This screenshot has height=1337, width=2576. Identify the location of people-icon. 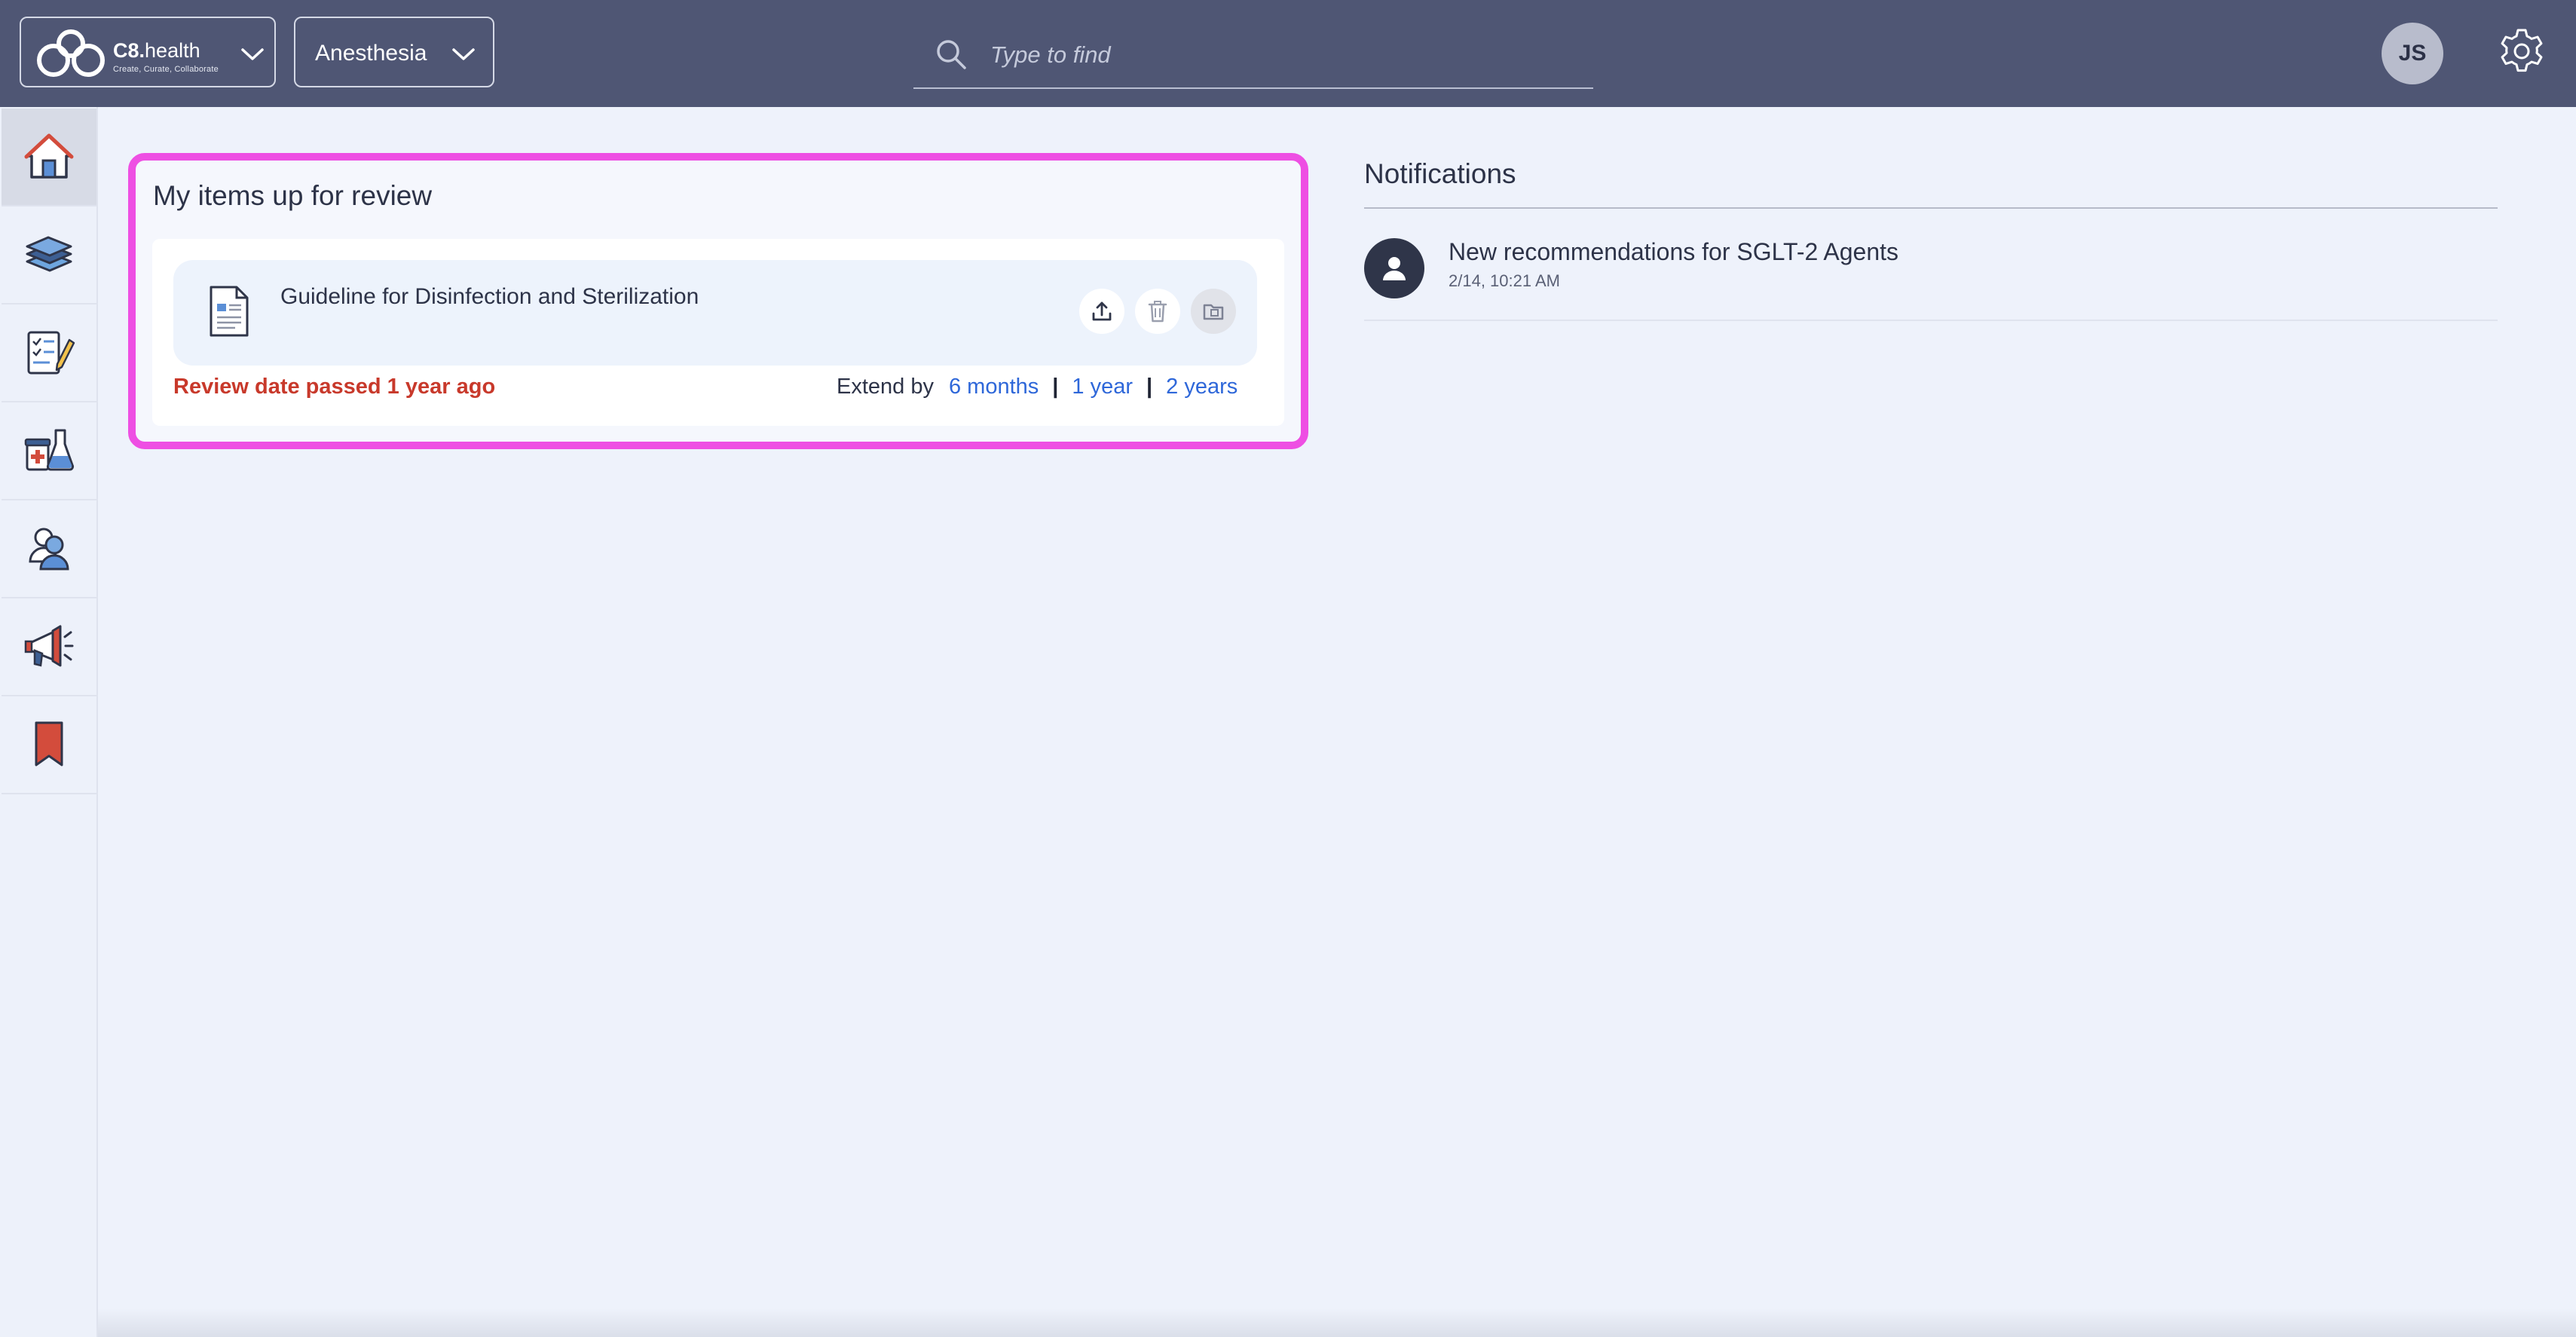
(49, 549).